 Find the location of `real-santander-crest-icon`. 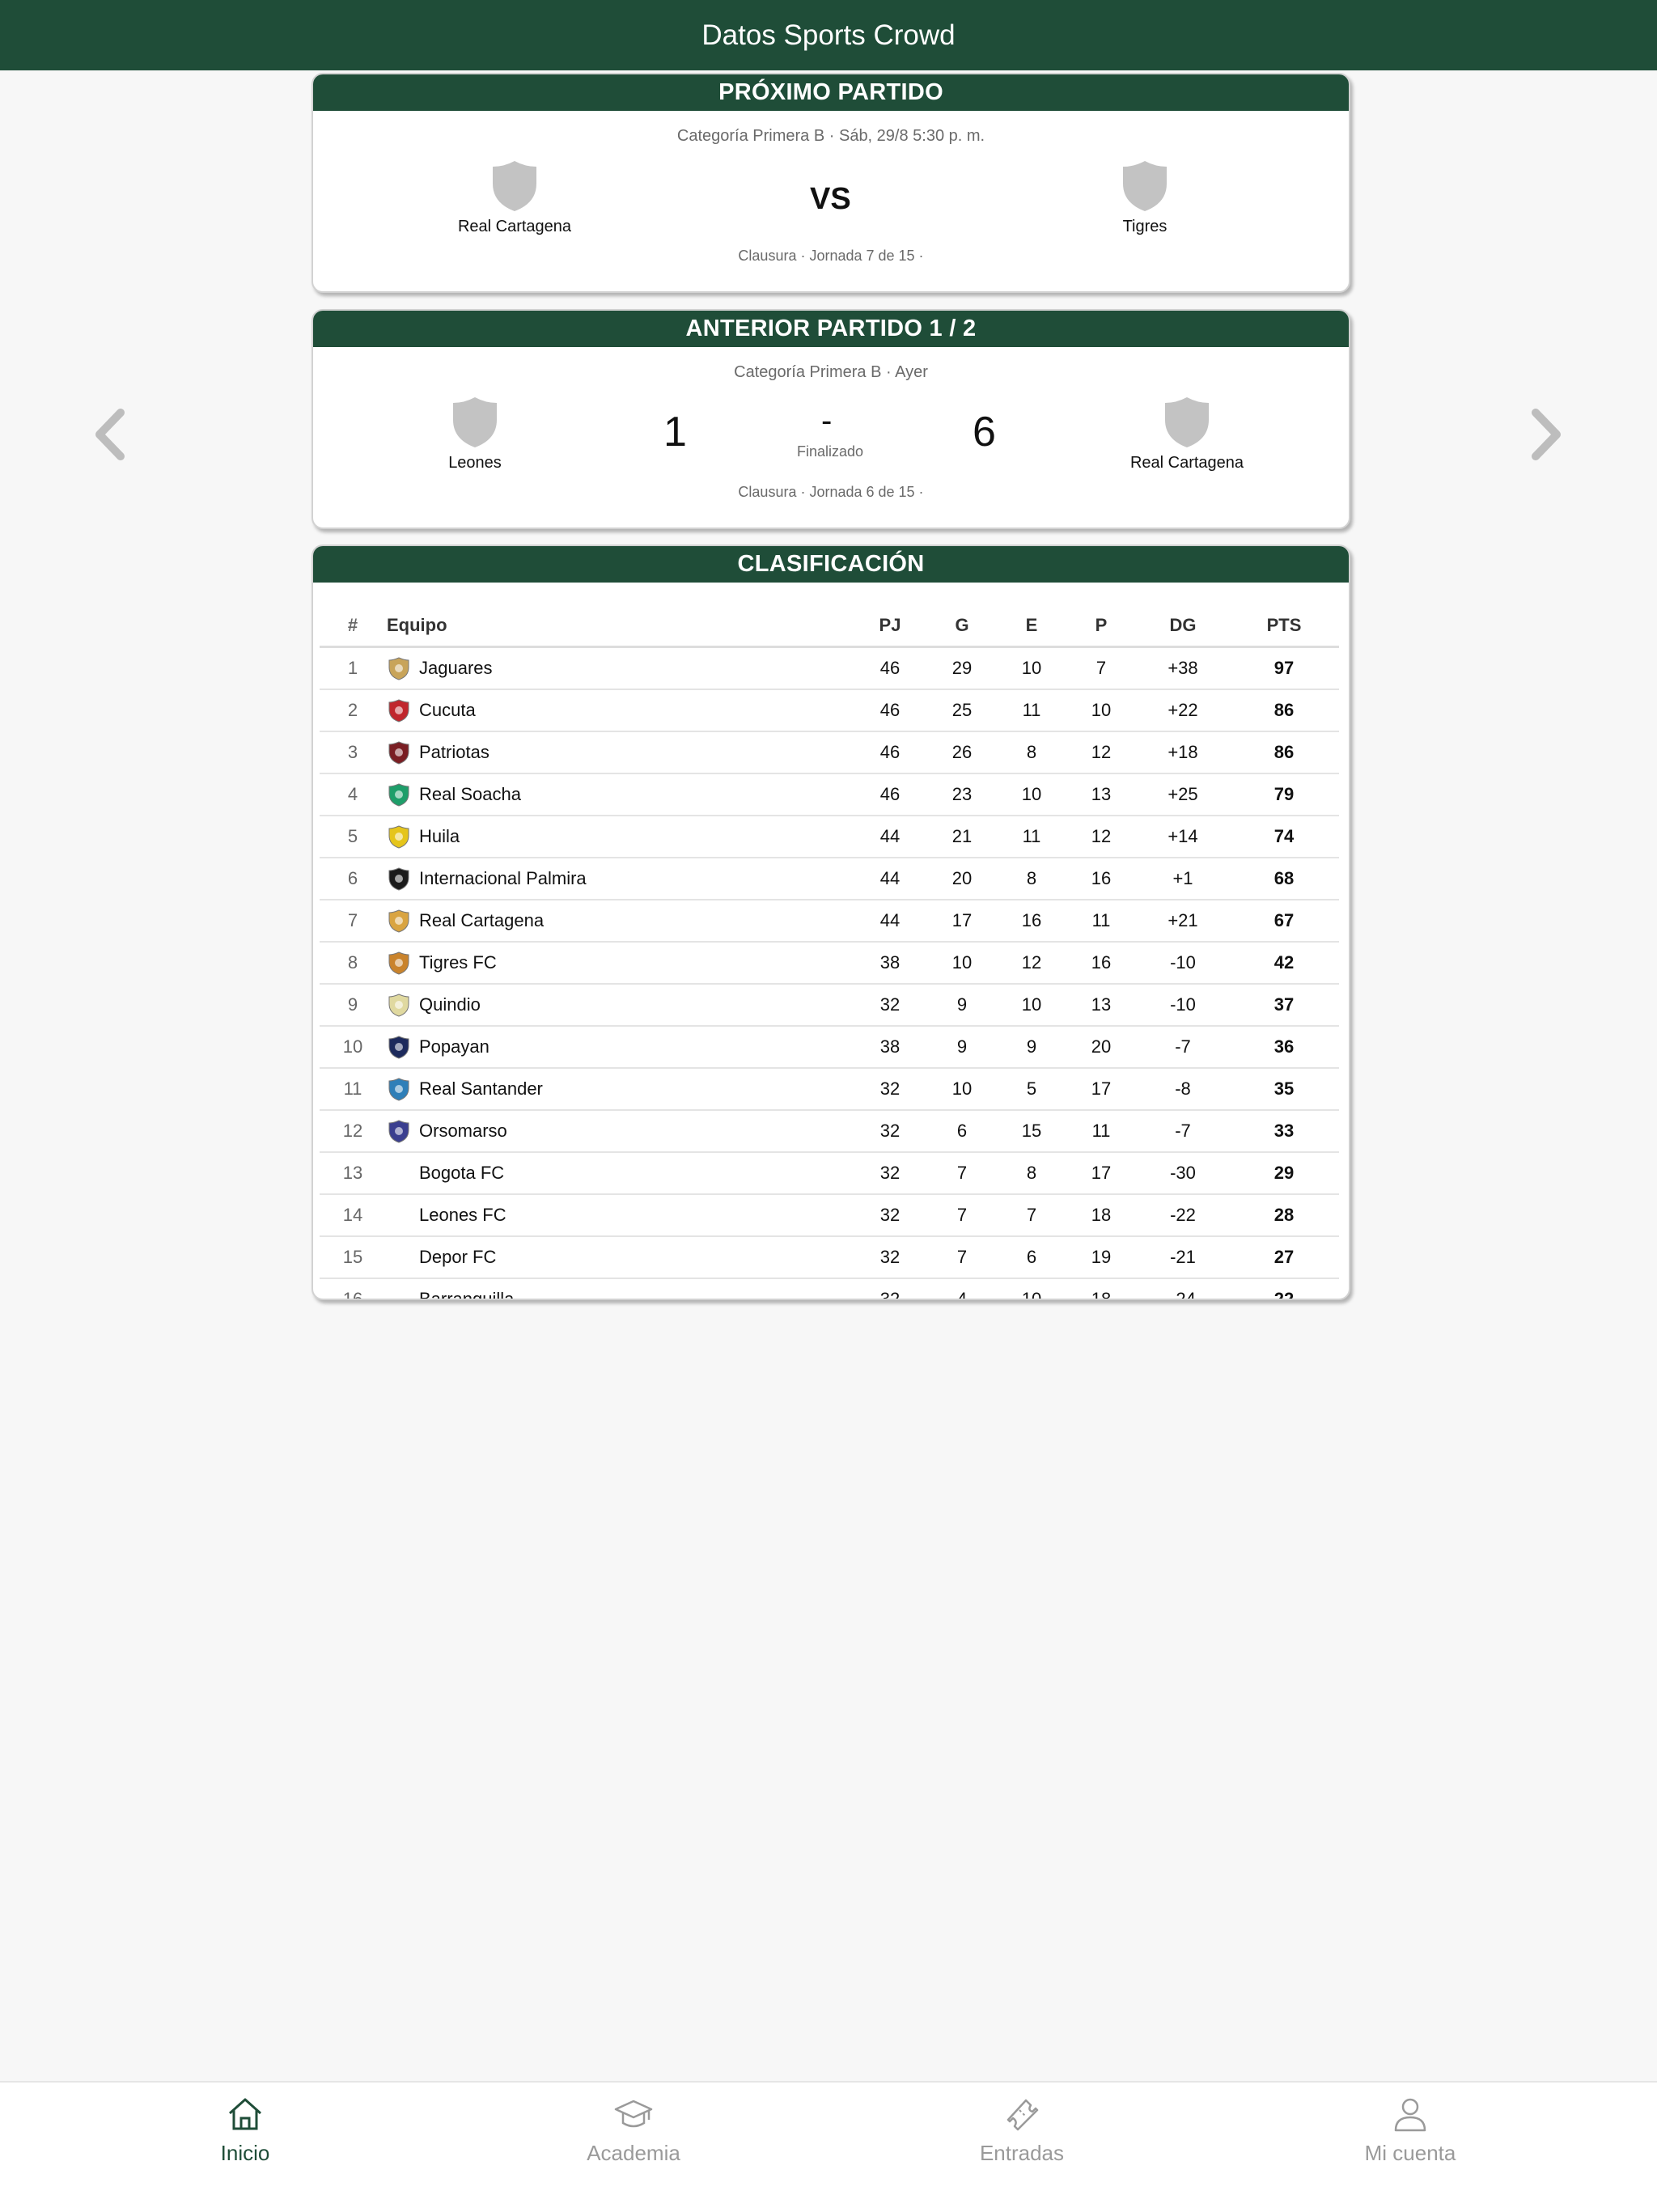

real-santander-crest-icon is located at coordinates (398, 1089).